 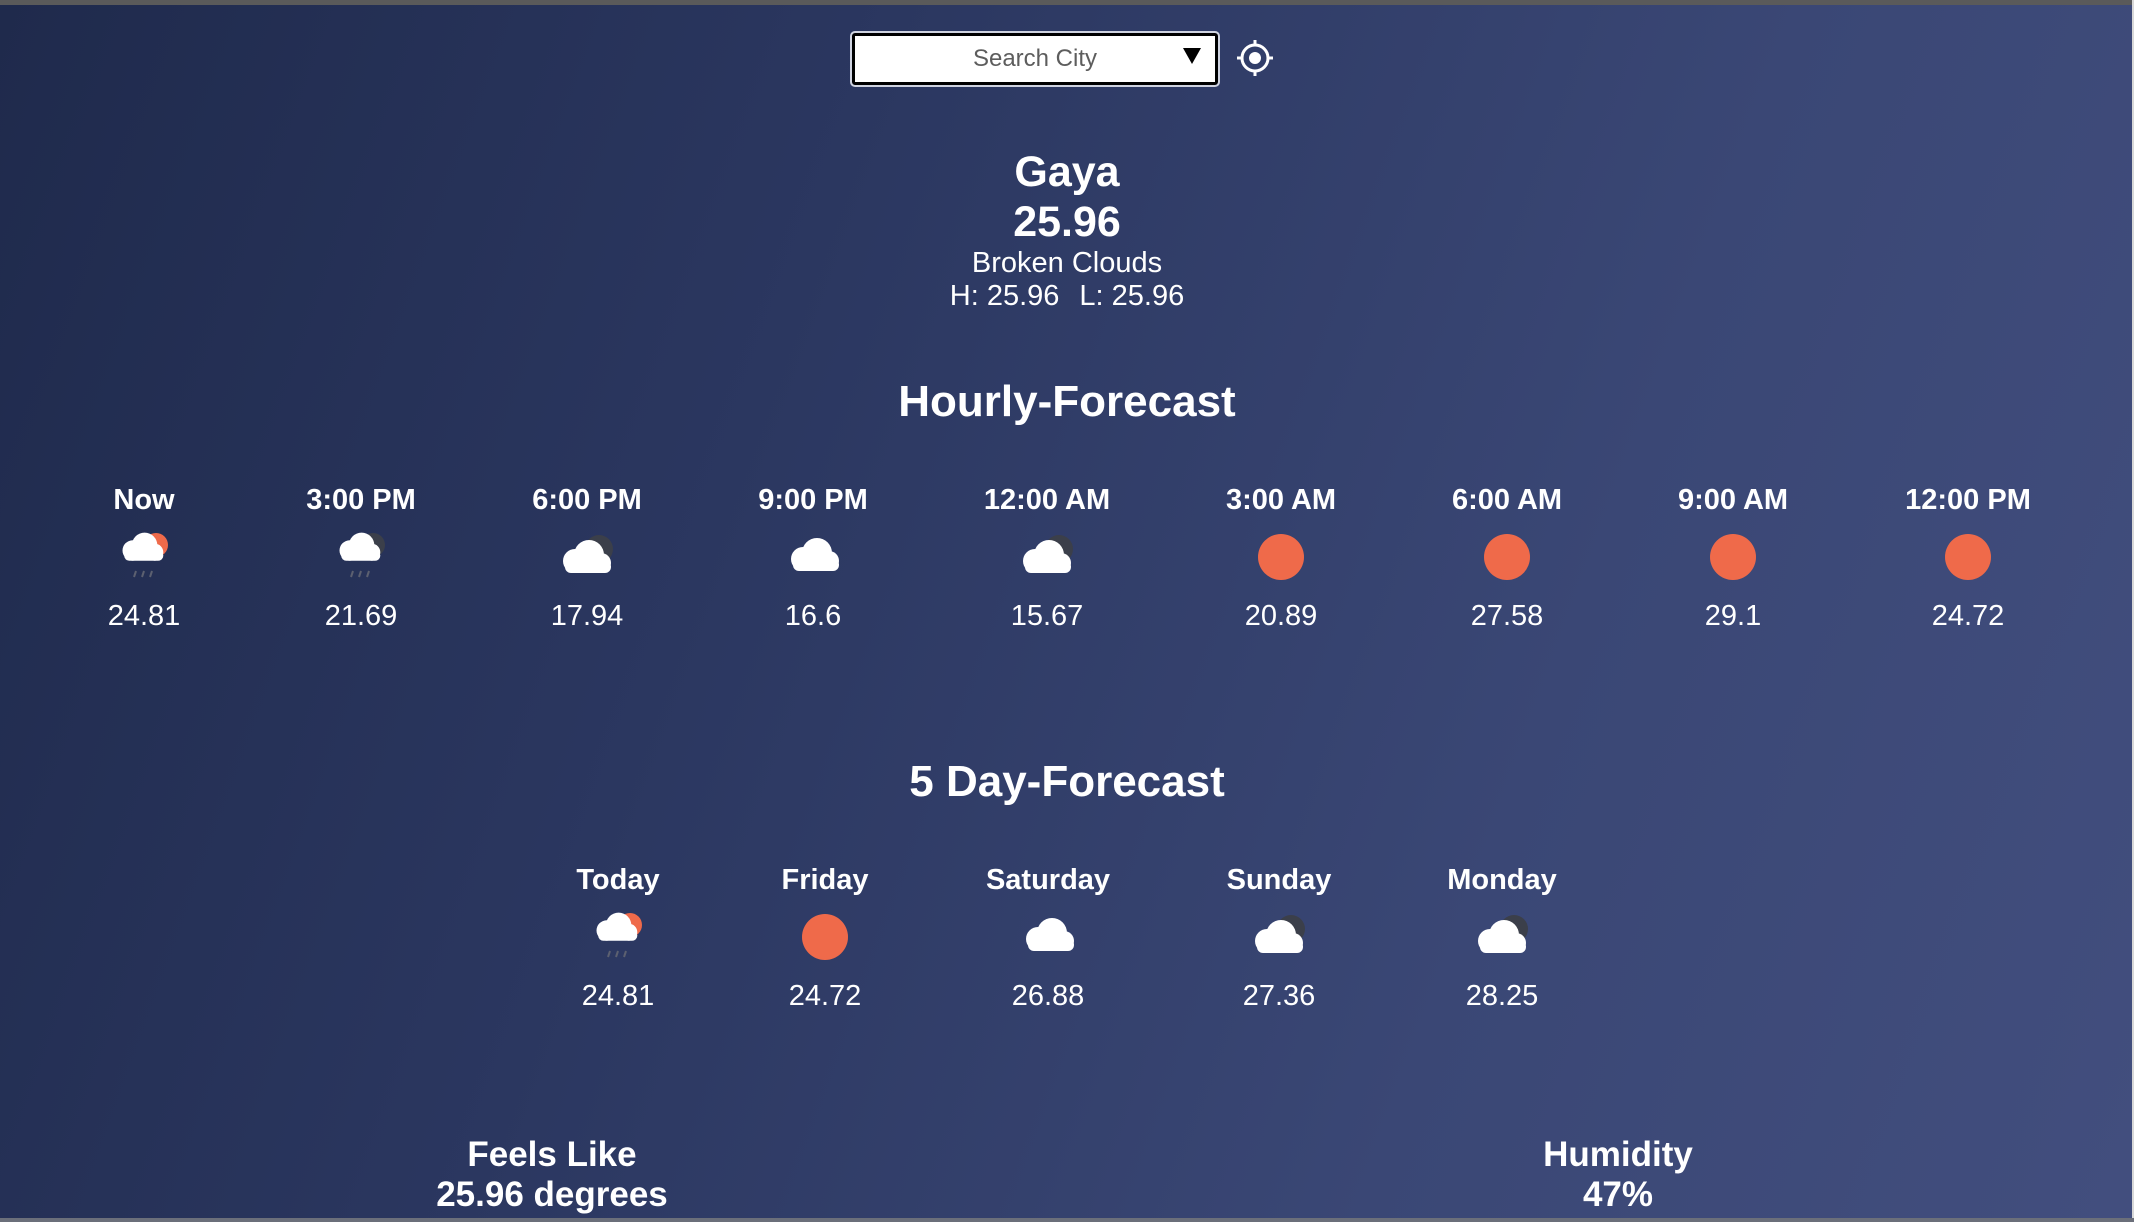 I want to click on hourly-time: 9:00 AM, so click(x=1733, y=500).